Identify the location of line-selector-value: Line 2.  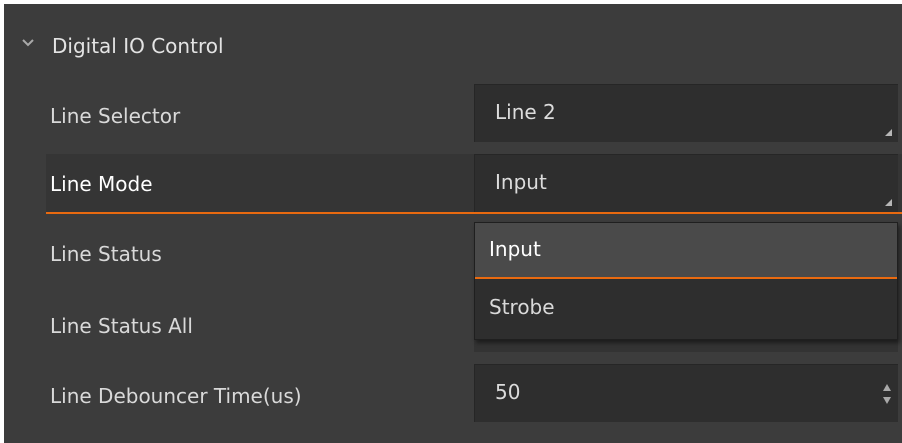
(525, 112).